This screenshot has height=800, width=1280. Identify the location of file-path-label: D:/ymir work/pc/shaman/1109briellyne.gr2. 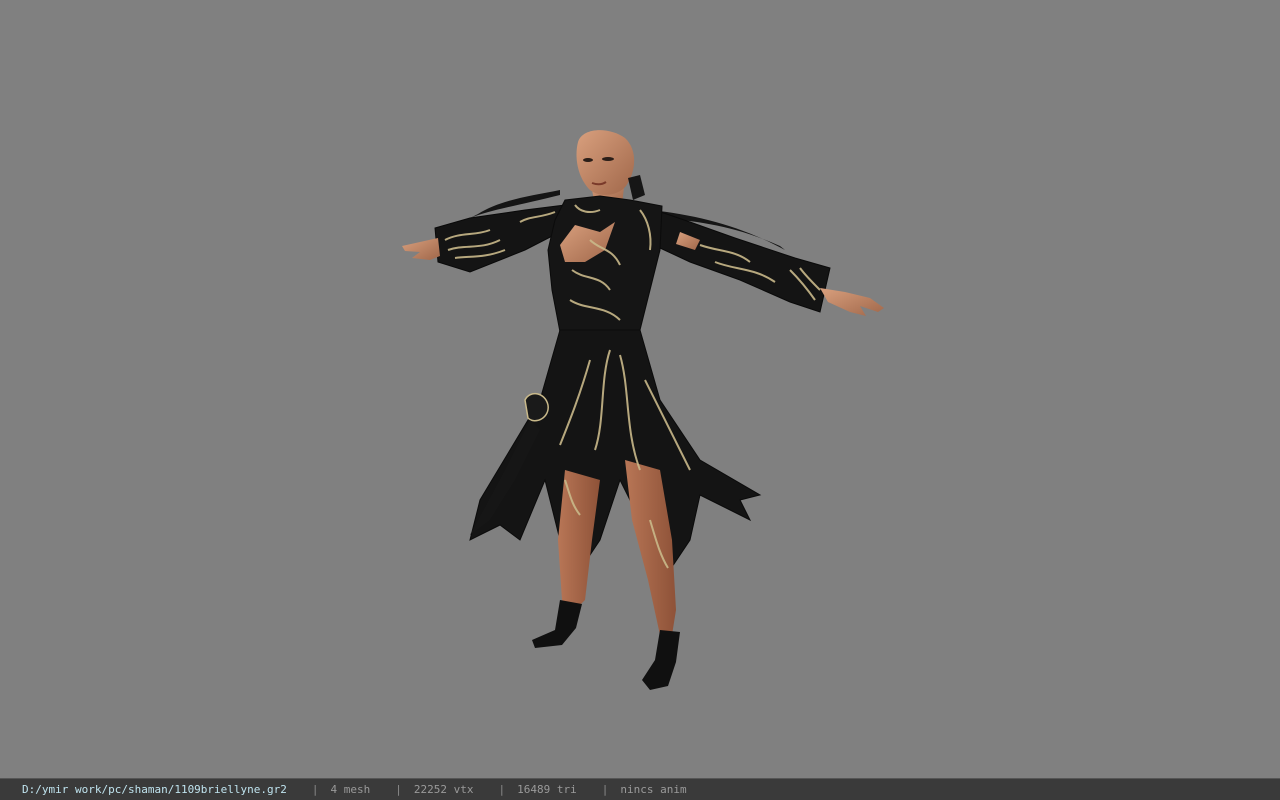
(154, 789).